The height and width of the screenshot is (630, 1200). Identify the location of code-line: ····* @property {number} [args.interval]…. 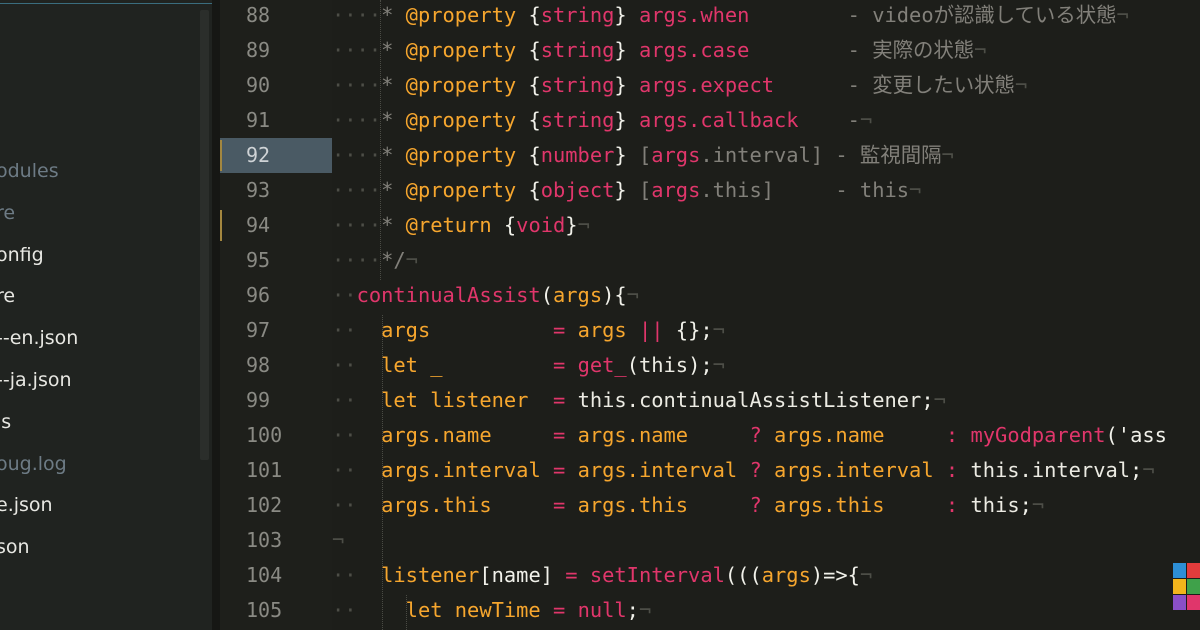
(643, 155).